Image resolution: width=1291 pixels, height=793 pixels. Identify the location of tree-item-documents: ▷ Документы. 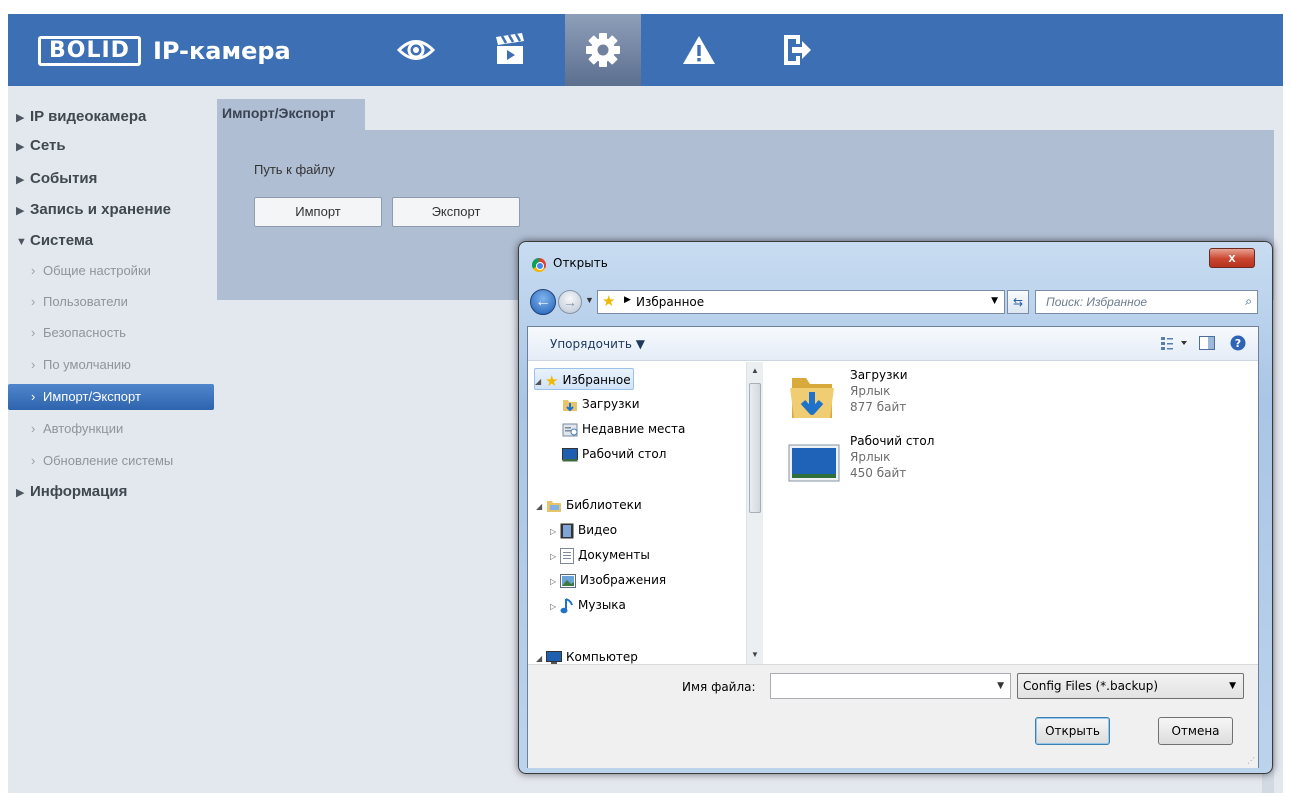
(600, 555).